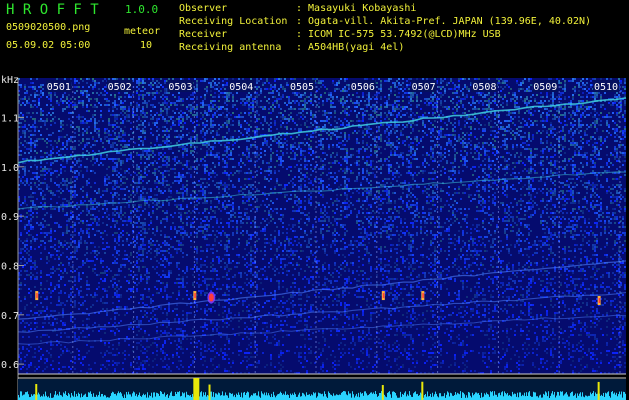  What do you see at coordinates (10, 316) in the screenshot?
I see `y-tick-label: 0.7` at bounding box center [10, 316].